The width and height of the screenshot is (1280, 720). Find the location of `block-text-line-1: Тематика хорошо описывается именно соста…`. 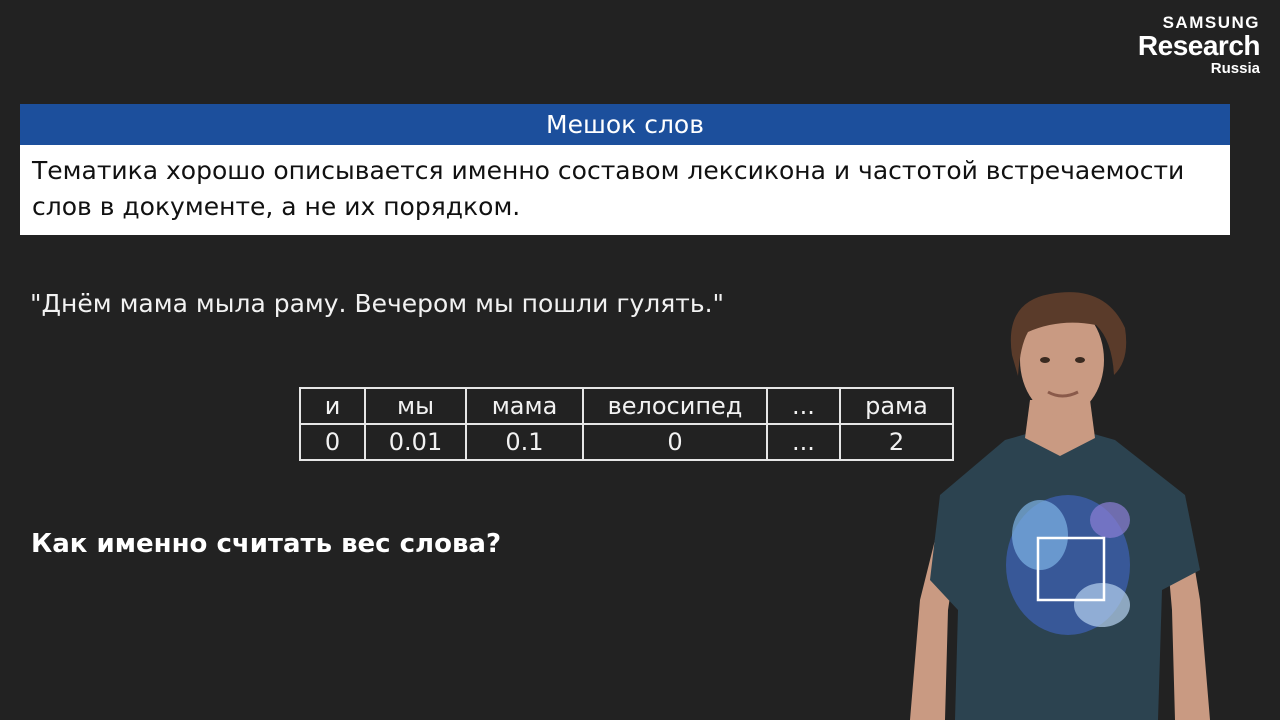

block-text-line-1: Тематика хорошо описывается именно соста… is located at coordinates (608, 170).